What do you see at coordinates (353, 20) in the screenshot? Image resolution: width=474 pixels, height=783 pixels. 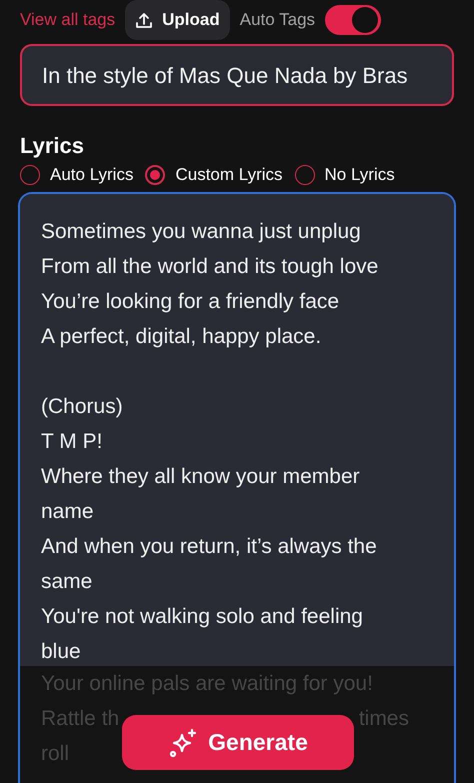 I see `auto-tags-toggle` at bounding box center [353, 20].